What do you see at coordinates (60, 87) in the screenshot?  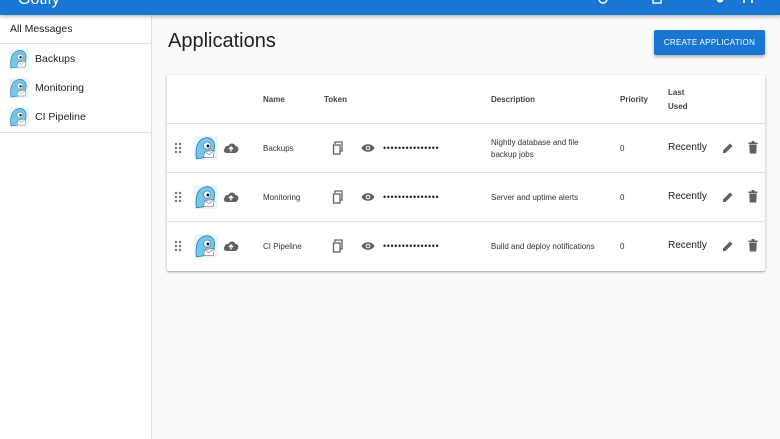 I see `sidebar-item-label: Monitoring` at bounding box center [60, 87].